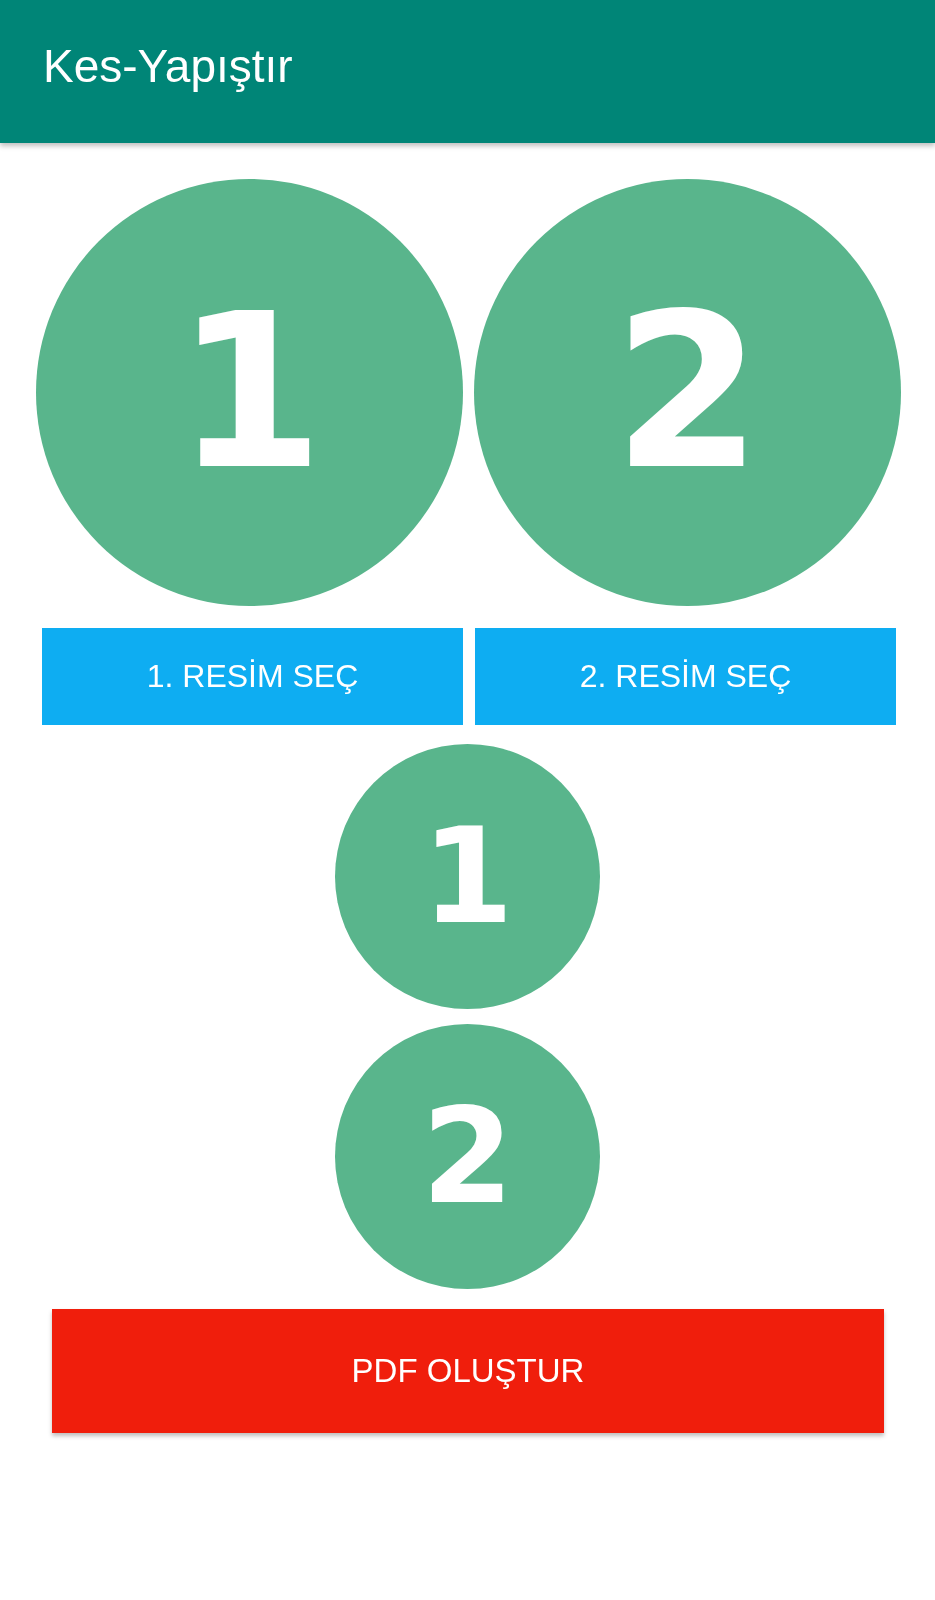 The image size is (935, 1600). I want to click on pick-image-button: 1. RESİM SEÇ, so click(252, 676).